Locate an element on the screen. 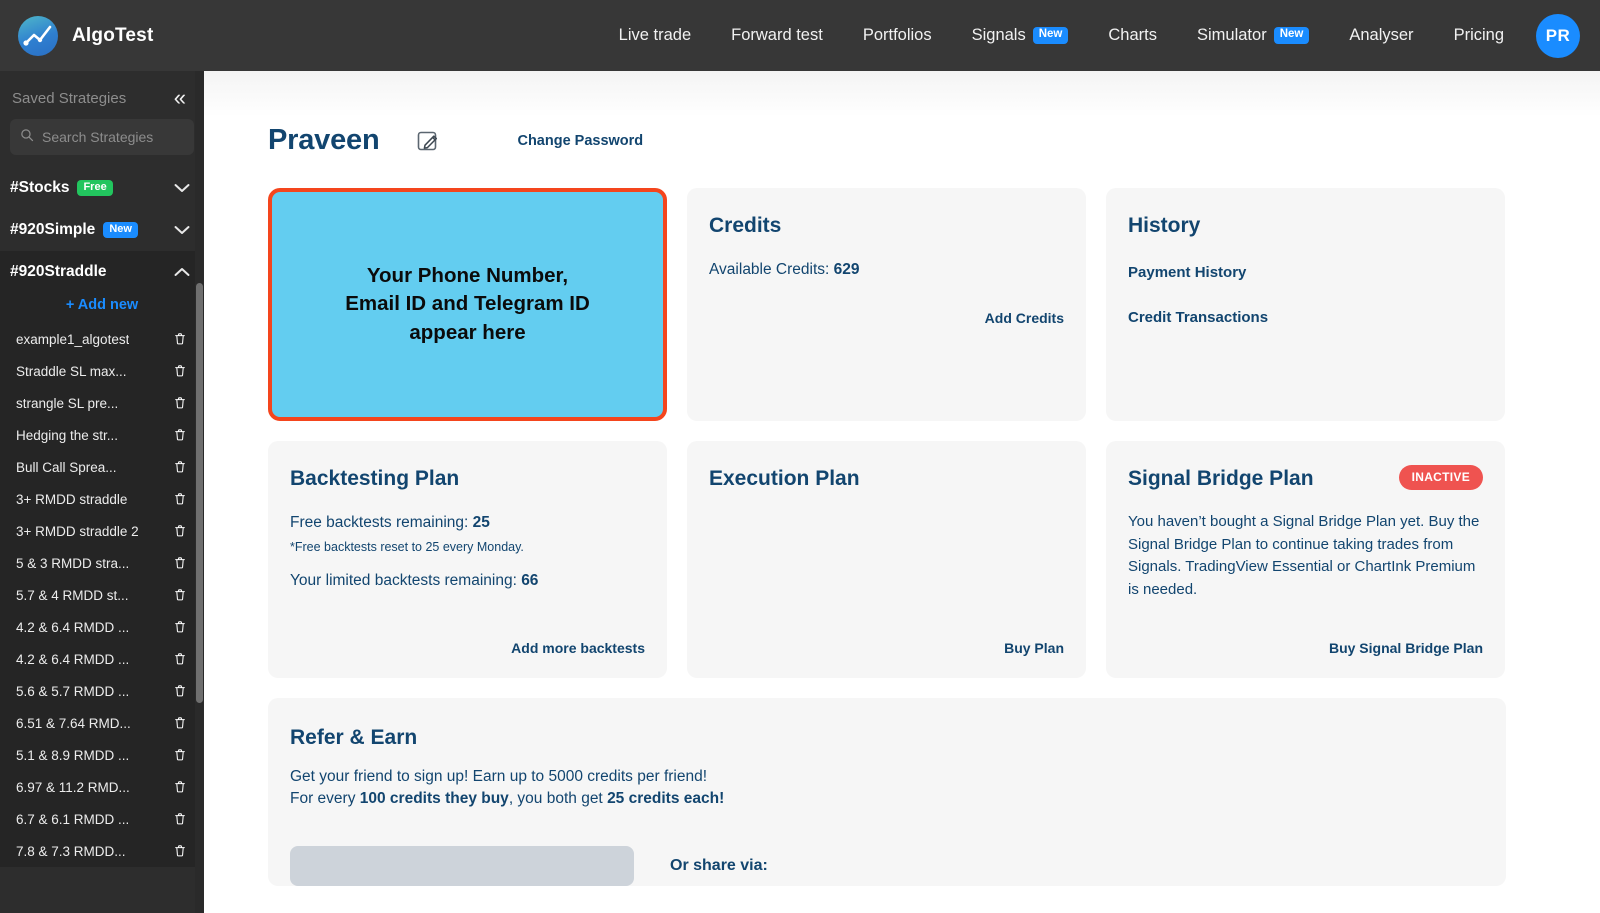 This screenshot has width=1600, height=913. nav-link-portfolios: Portfolios is located at coordinates (897, 35).